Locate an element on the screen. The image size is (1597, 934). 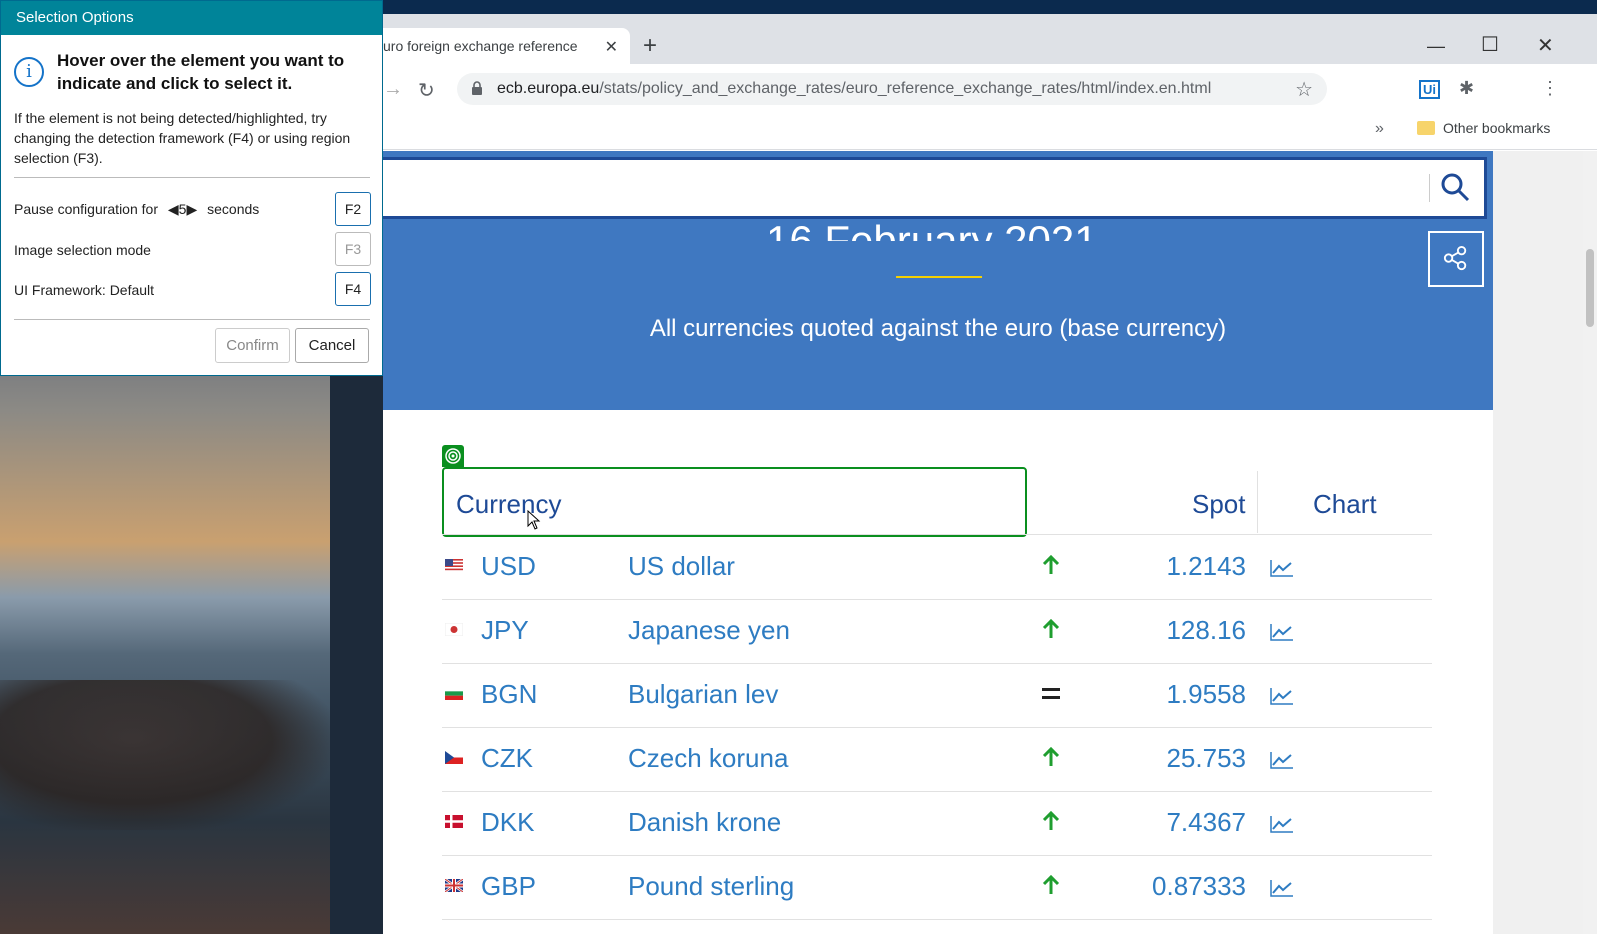
maximize-icon: ☐ is located at coordinates (1490, 44).